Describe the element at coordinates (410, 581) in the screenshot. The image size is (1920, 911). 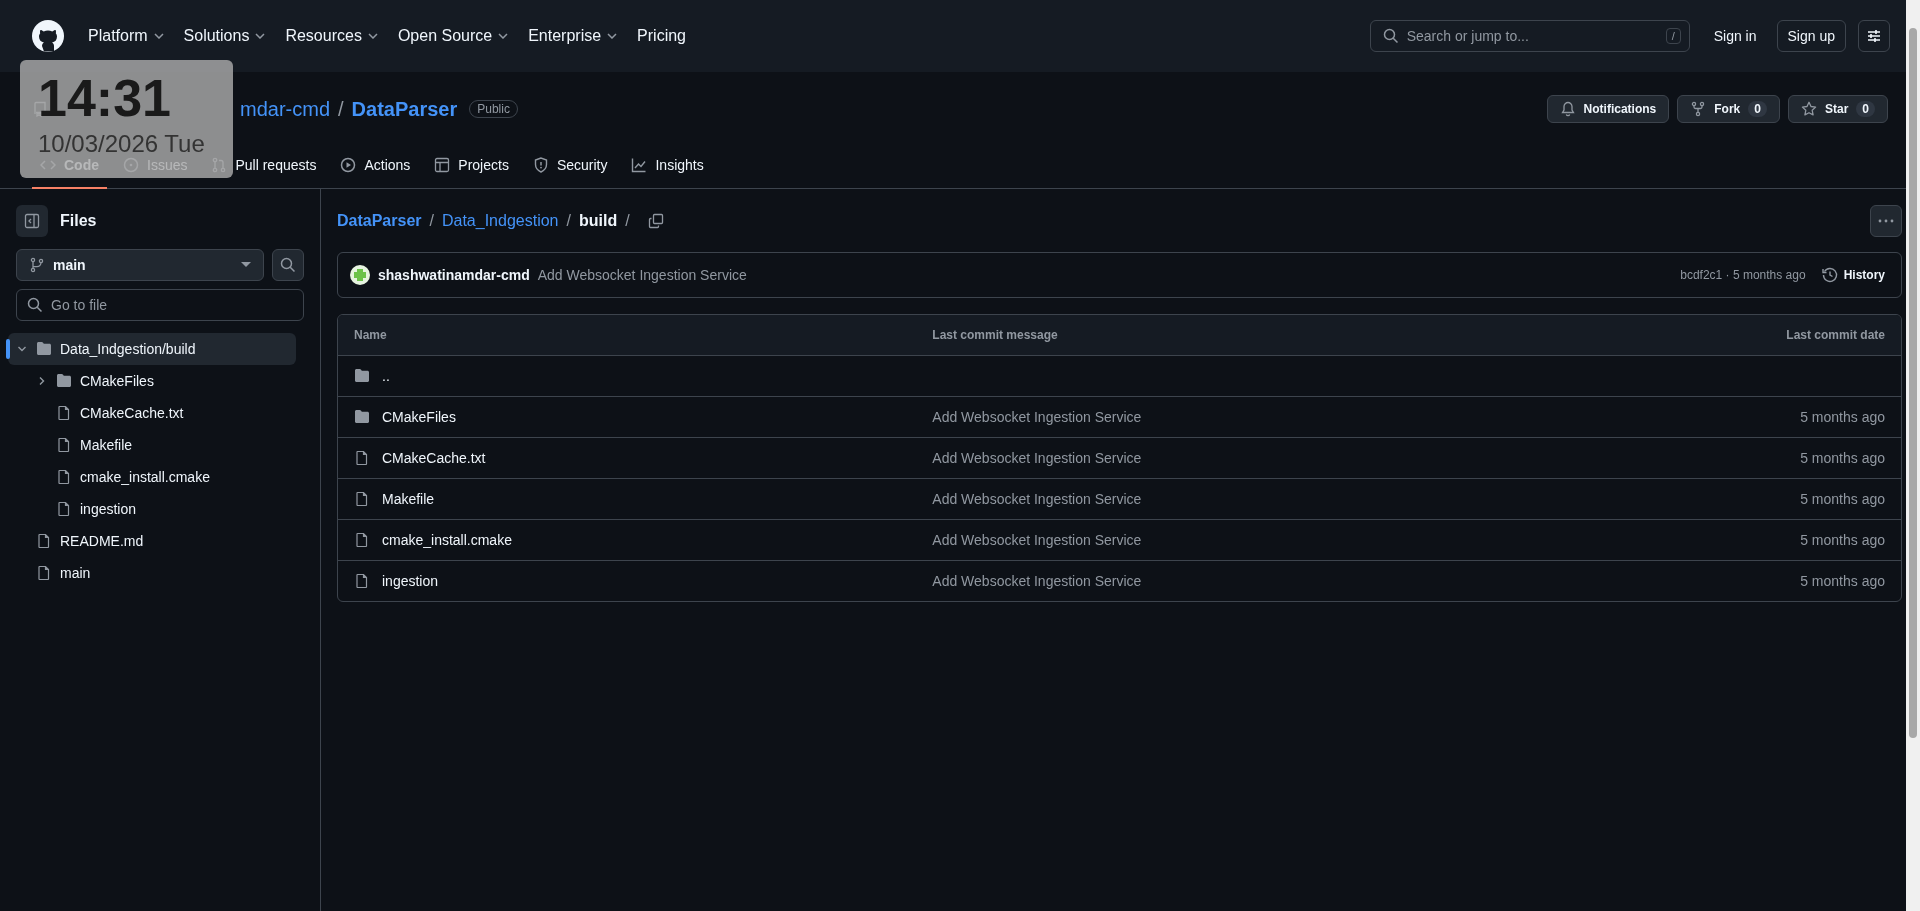
I see `file-link: ingestion` at that location.